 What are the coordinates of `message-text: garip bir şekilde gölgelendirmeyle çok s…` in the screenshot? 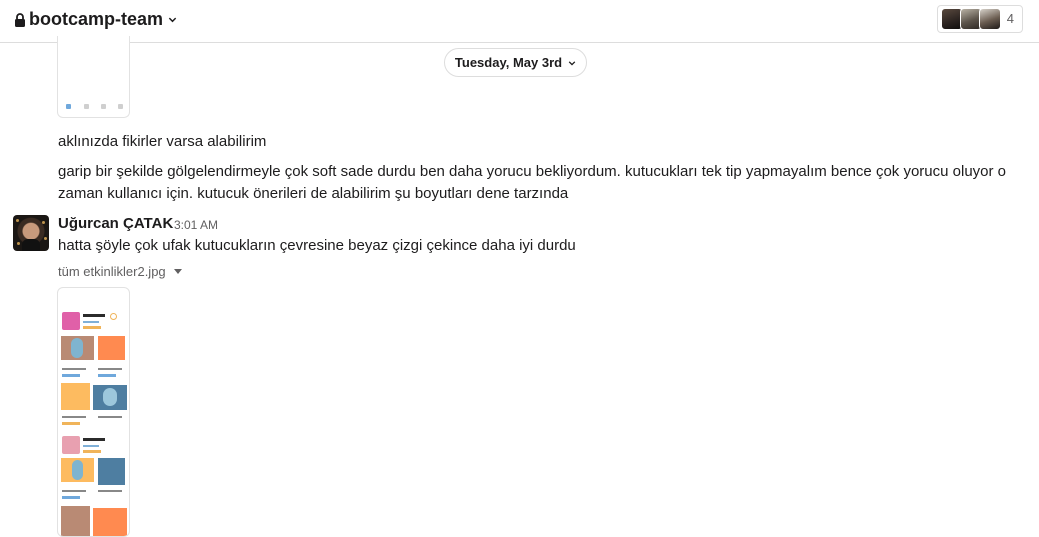 It's located at (532, 182).